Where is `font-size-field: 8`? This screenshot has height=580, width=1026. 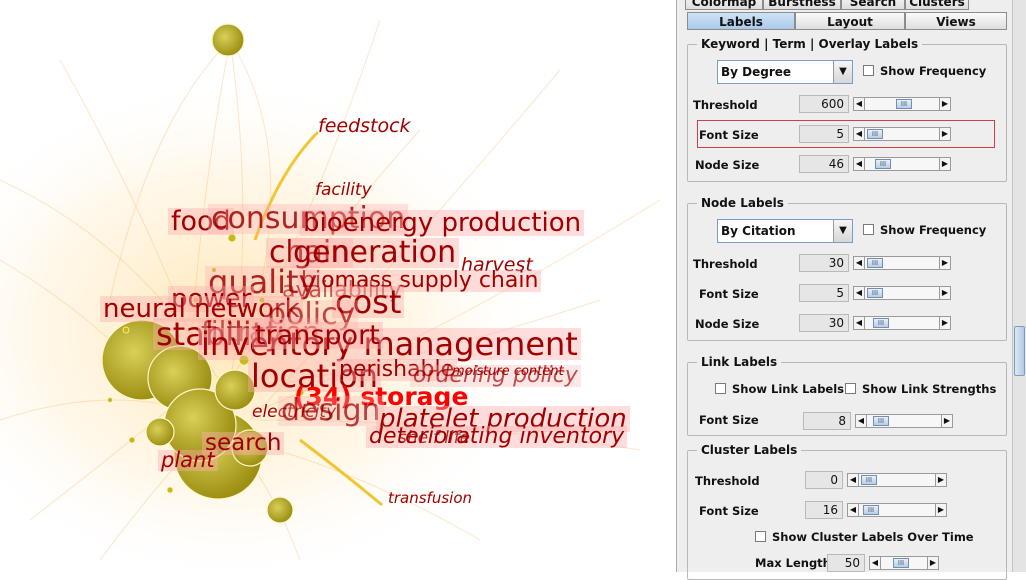 font-size-field: 8 is located at coordinates (827, 421).